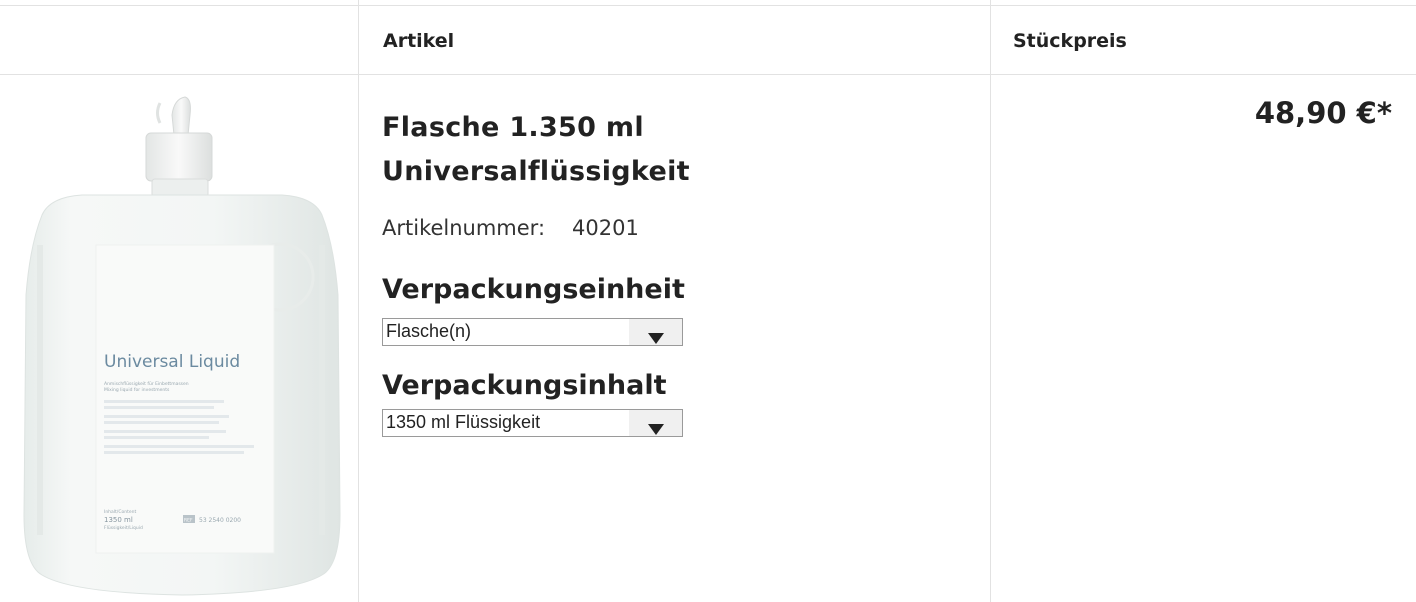  I want to click on packaging-content-dropdown-arrow, so click(655, 423).